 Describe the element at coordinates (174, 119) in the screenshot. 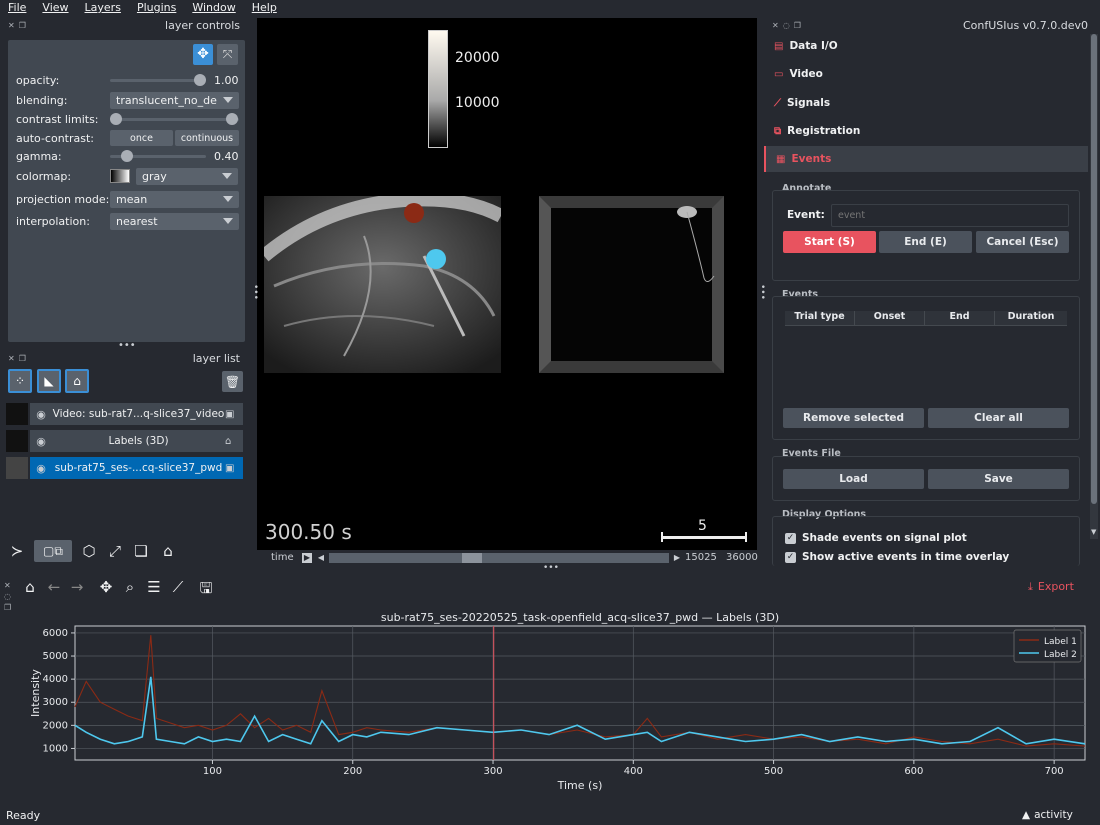

I see `contrast-slider` at that location.